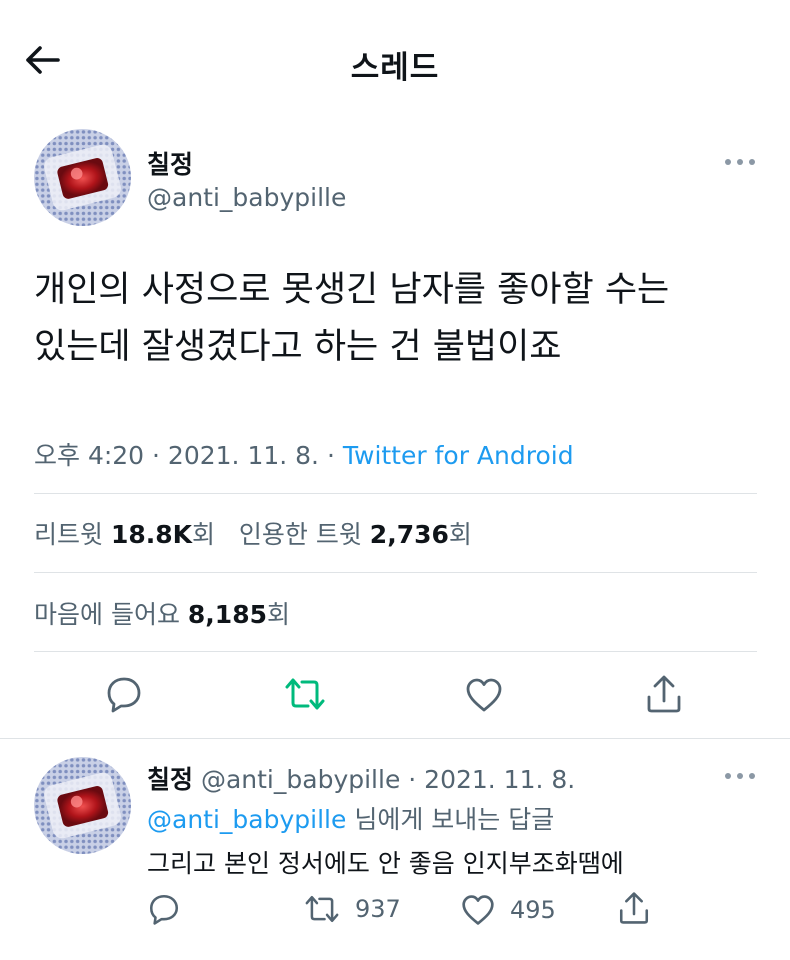  Describe the element at coordinates (533, 910) in the screenshot. I see `reply-like-count: 495` at that location.